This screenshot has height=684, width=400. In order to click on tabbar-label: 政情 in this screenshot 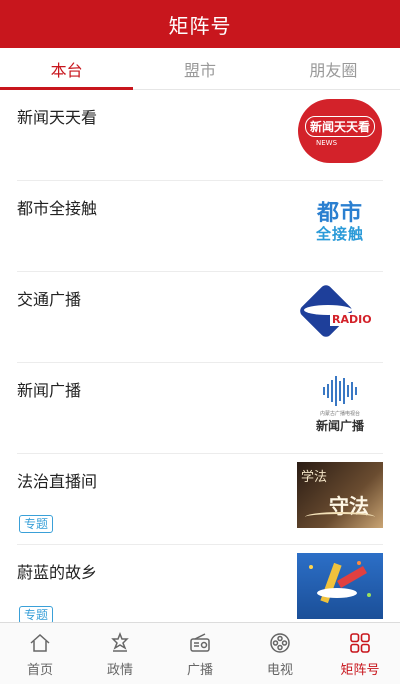, I will do `click(119, 670)`.